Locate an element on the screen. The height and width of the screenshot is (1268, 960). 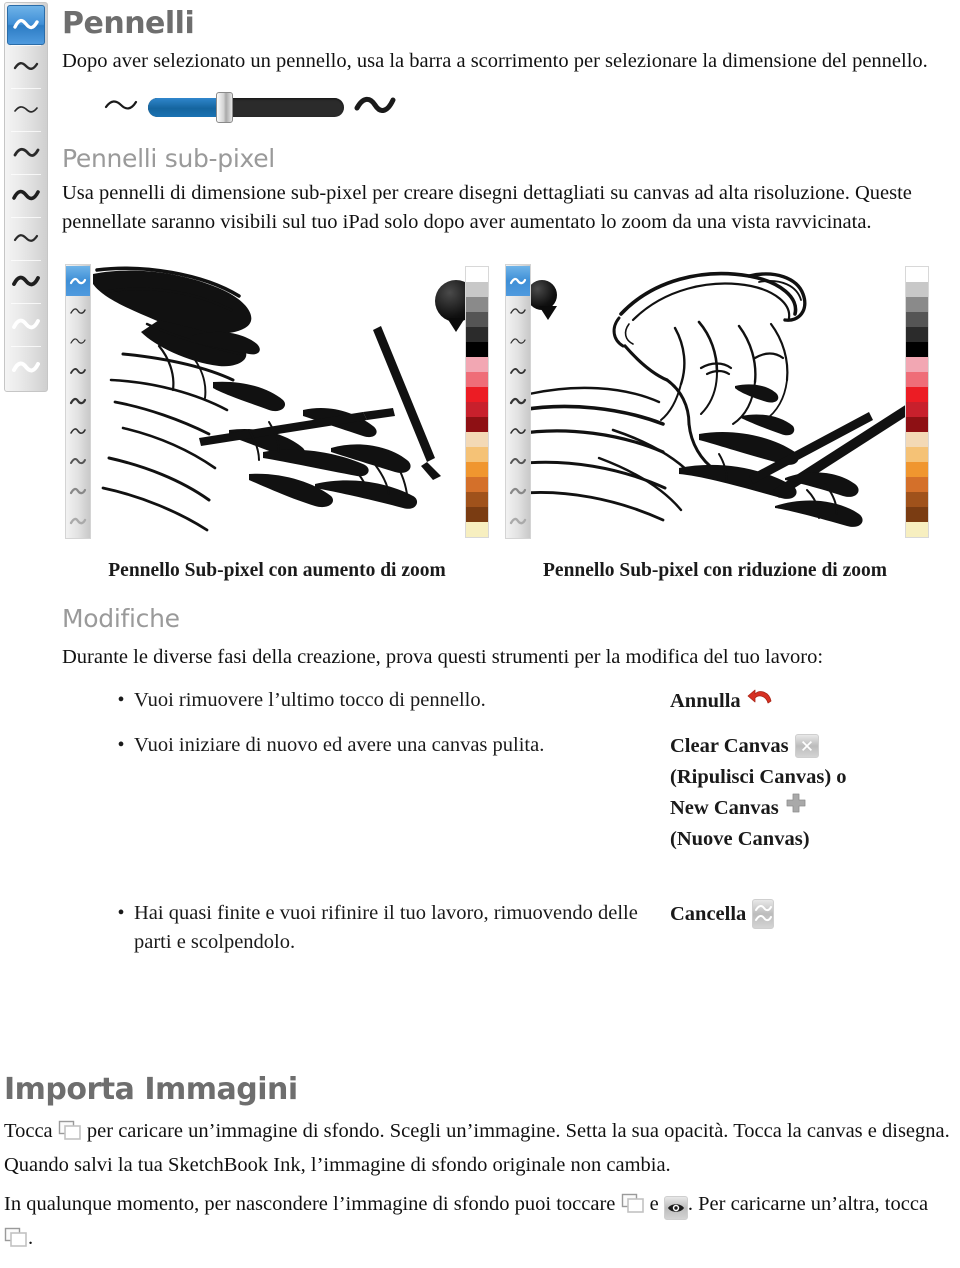
undo-arrow-icon is located at coordinates (760, 701).